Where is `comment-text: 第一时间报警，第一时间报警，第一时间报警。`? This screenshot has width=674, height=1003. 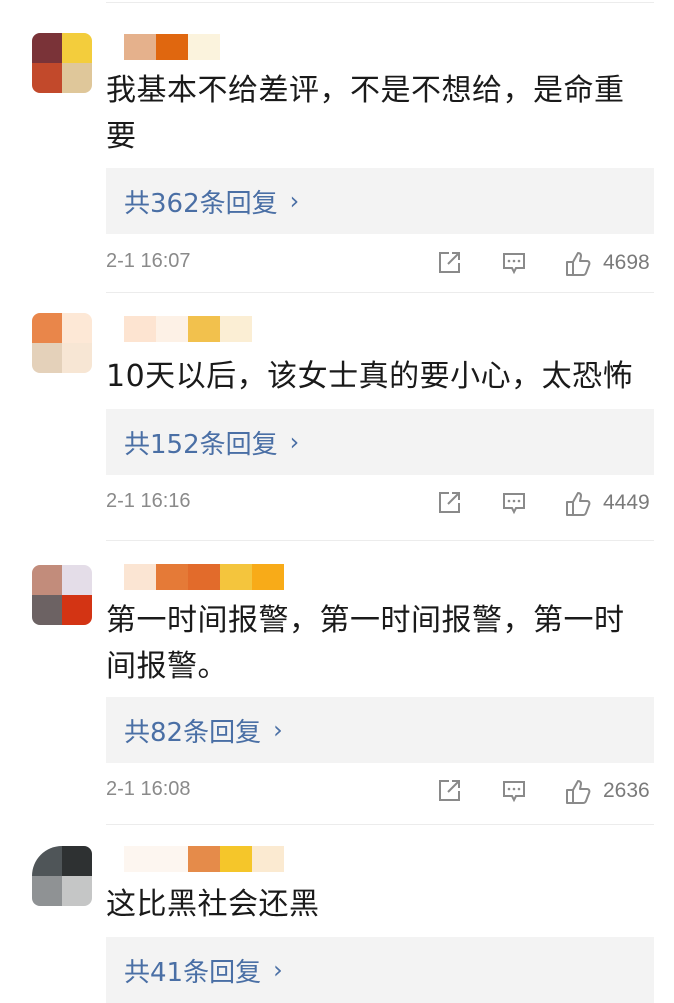
comment-text: 第一时间报警，第一时间报警，第一时间报警。 is located at coordinates (365, 643).